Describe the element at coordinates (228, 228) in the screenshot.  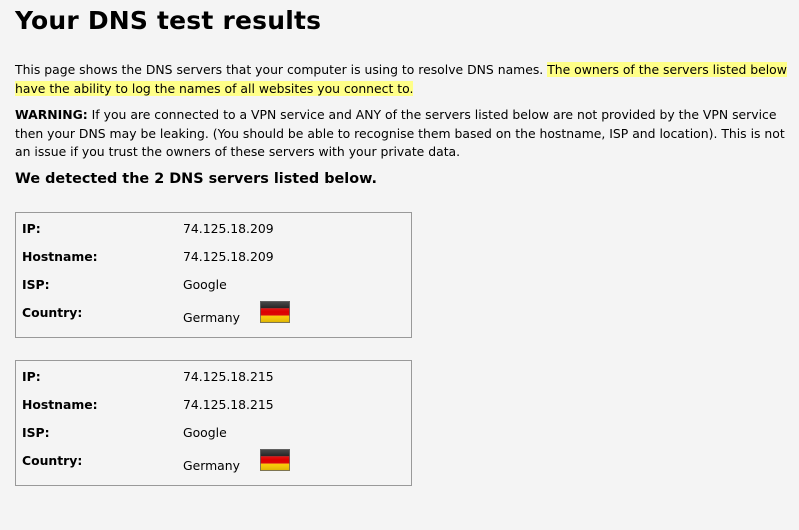
I see `ip-value: 74.125.18.209` at that location.